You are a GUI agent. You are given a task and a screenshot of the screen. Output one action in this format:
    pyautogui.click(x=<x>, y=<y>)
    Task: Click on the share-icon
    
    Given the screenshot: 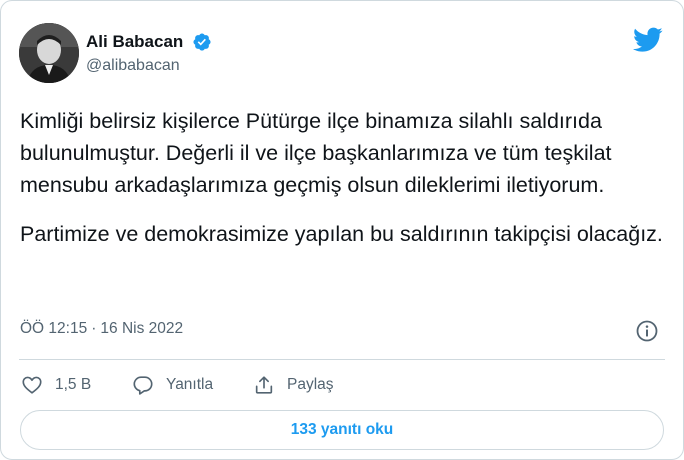 What is the action you would take?
    pyautogui.click(x=264, y=385)
    